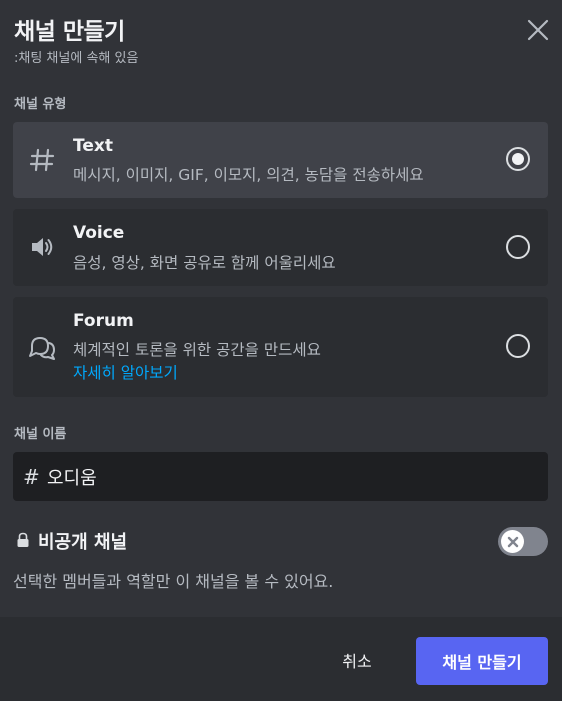 This screenshot has width=562, height=701. I want to click on private-channel-toggle, so click(523, 541).